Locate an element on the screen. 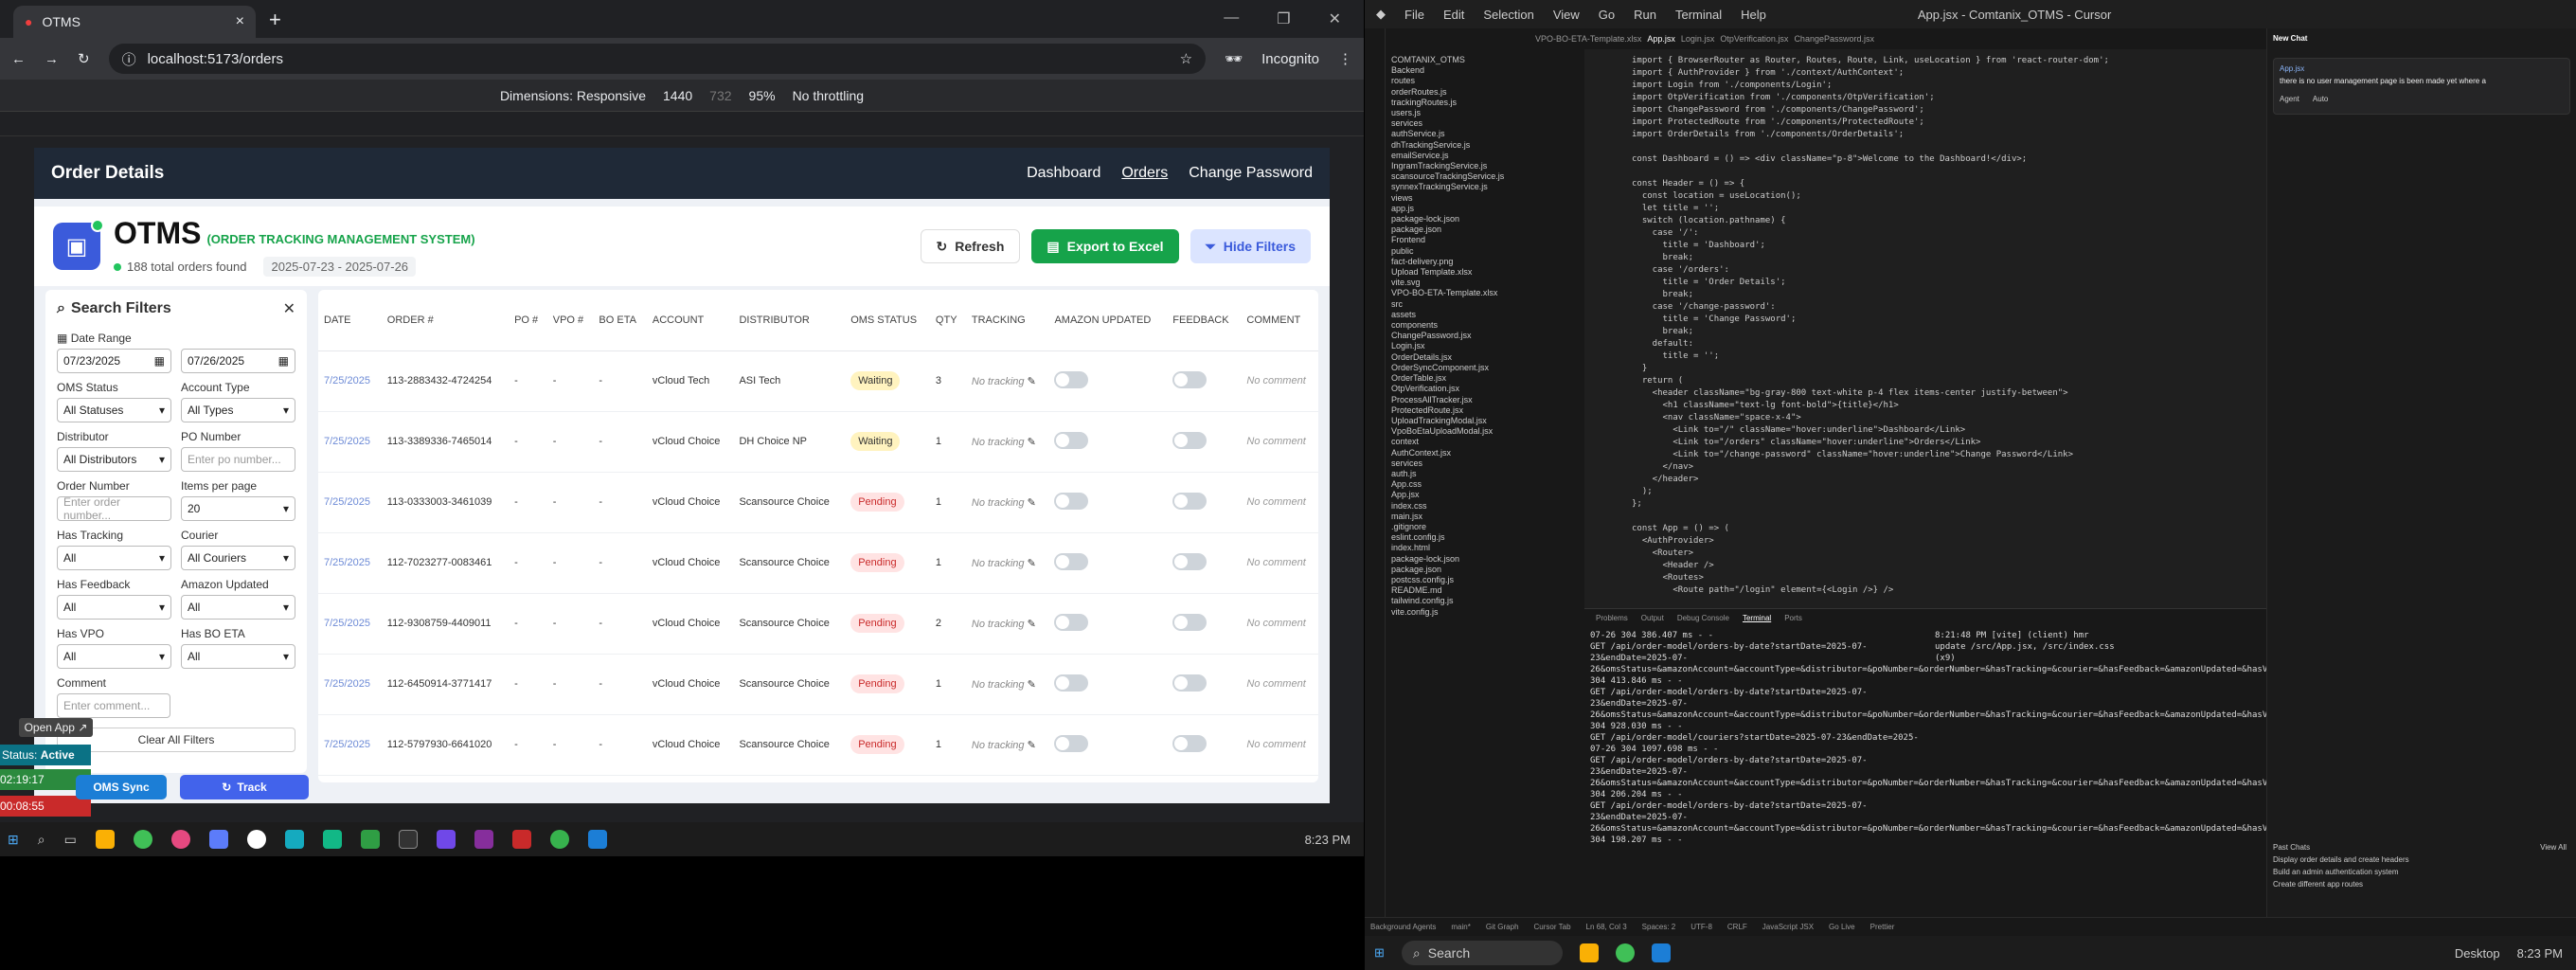  explorer-item: vite.svg is located at coordinates (1485, 283).